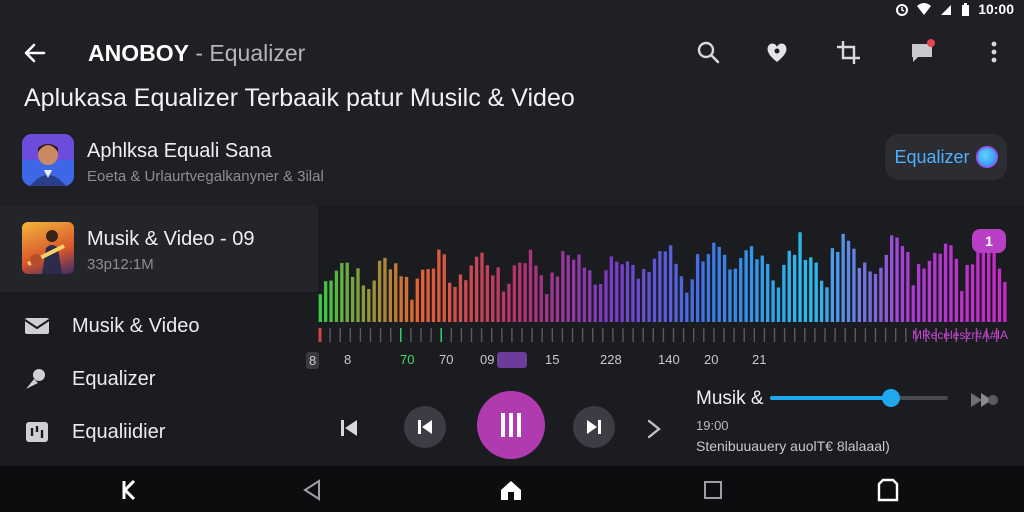  Describe the element at coordinates (247, 53) in the screenshot. I see `app-subtitle: - Equalizer` at that location.